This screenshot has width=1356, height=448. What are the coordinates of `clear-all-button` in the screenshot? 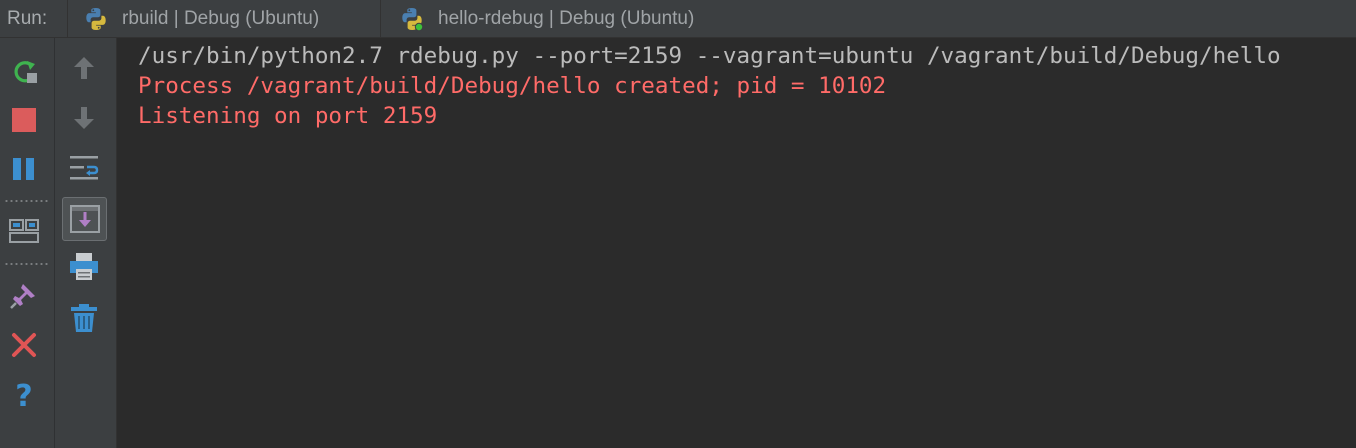 It's located at (84, 318).